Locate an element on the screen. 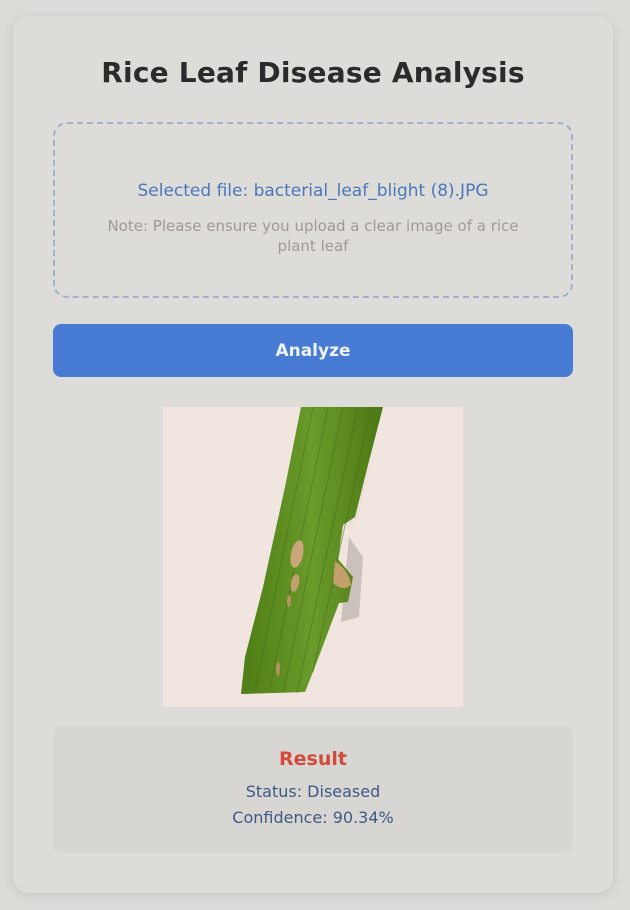  leaf-image is located at coordinates (312, 550).